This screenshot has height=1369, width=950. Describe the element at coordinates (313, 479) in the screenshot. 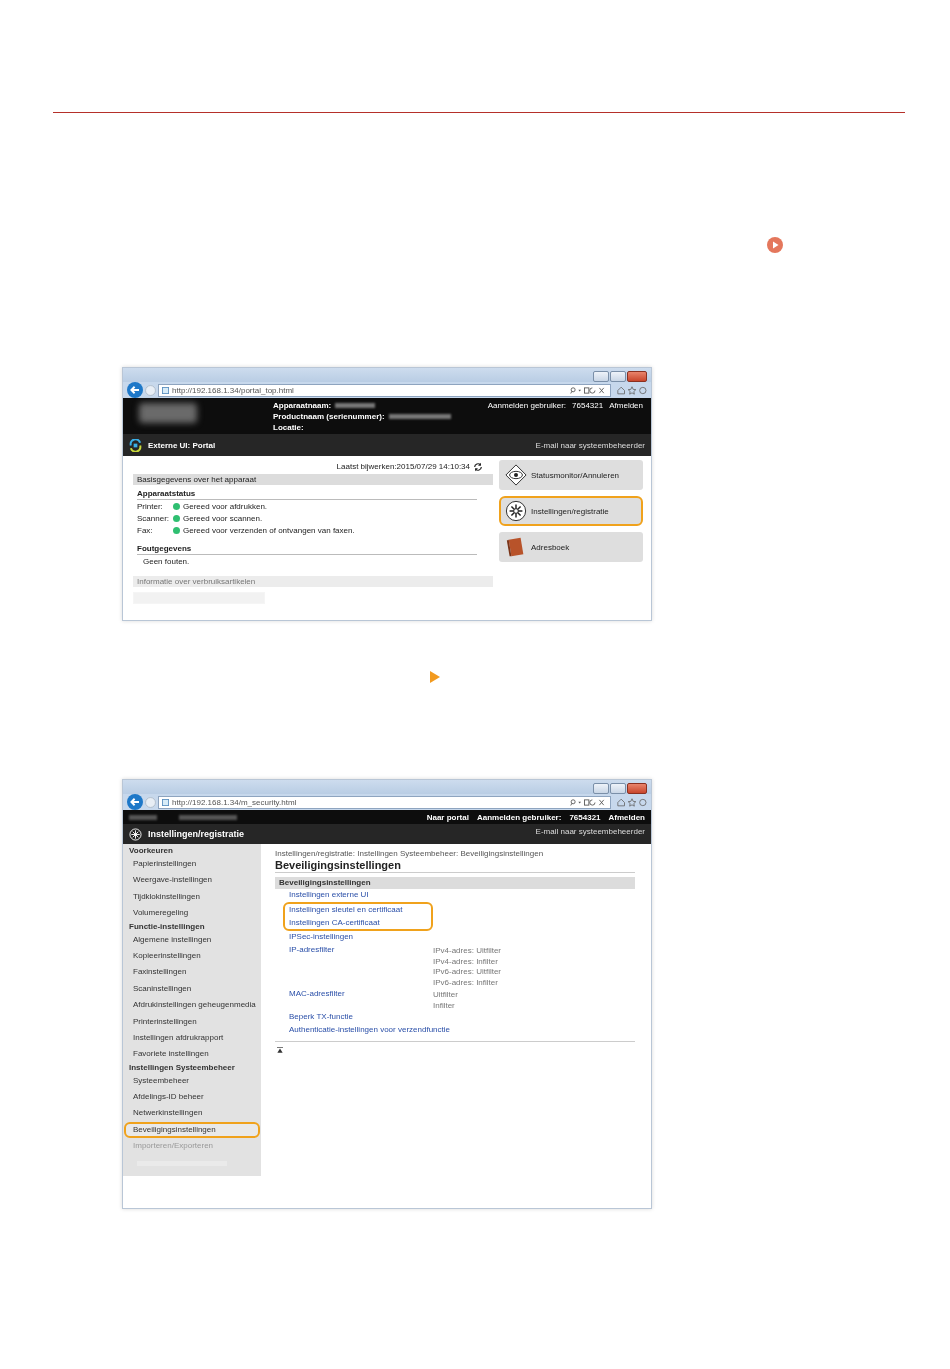

I see `section-title: Basisgegevens over het apparaat` at that location.